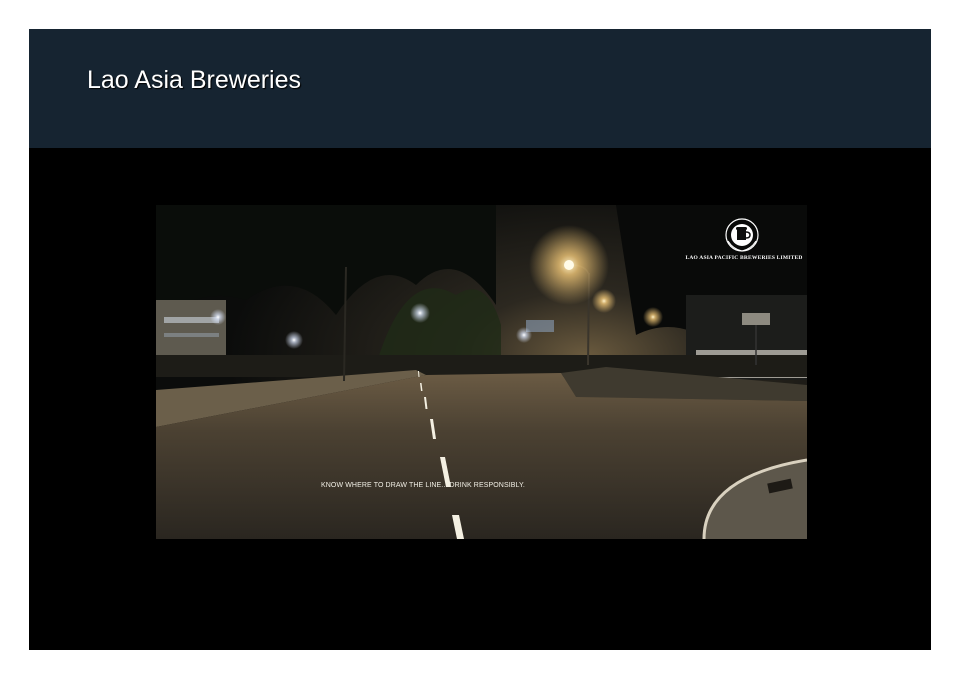 The height and width of the screenshot is (679, 960). Describe the element at coordinates (744, 239) in the screenshot. I see `brewery-logo: LAO ASIA PACIFIC BREWERIES LIMITED` at that location.